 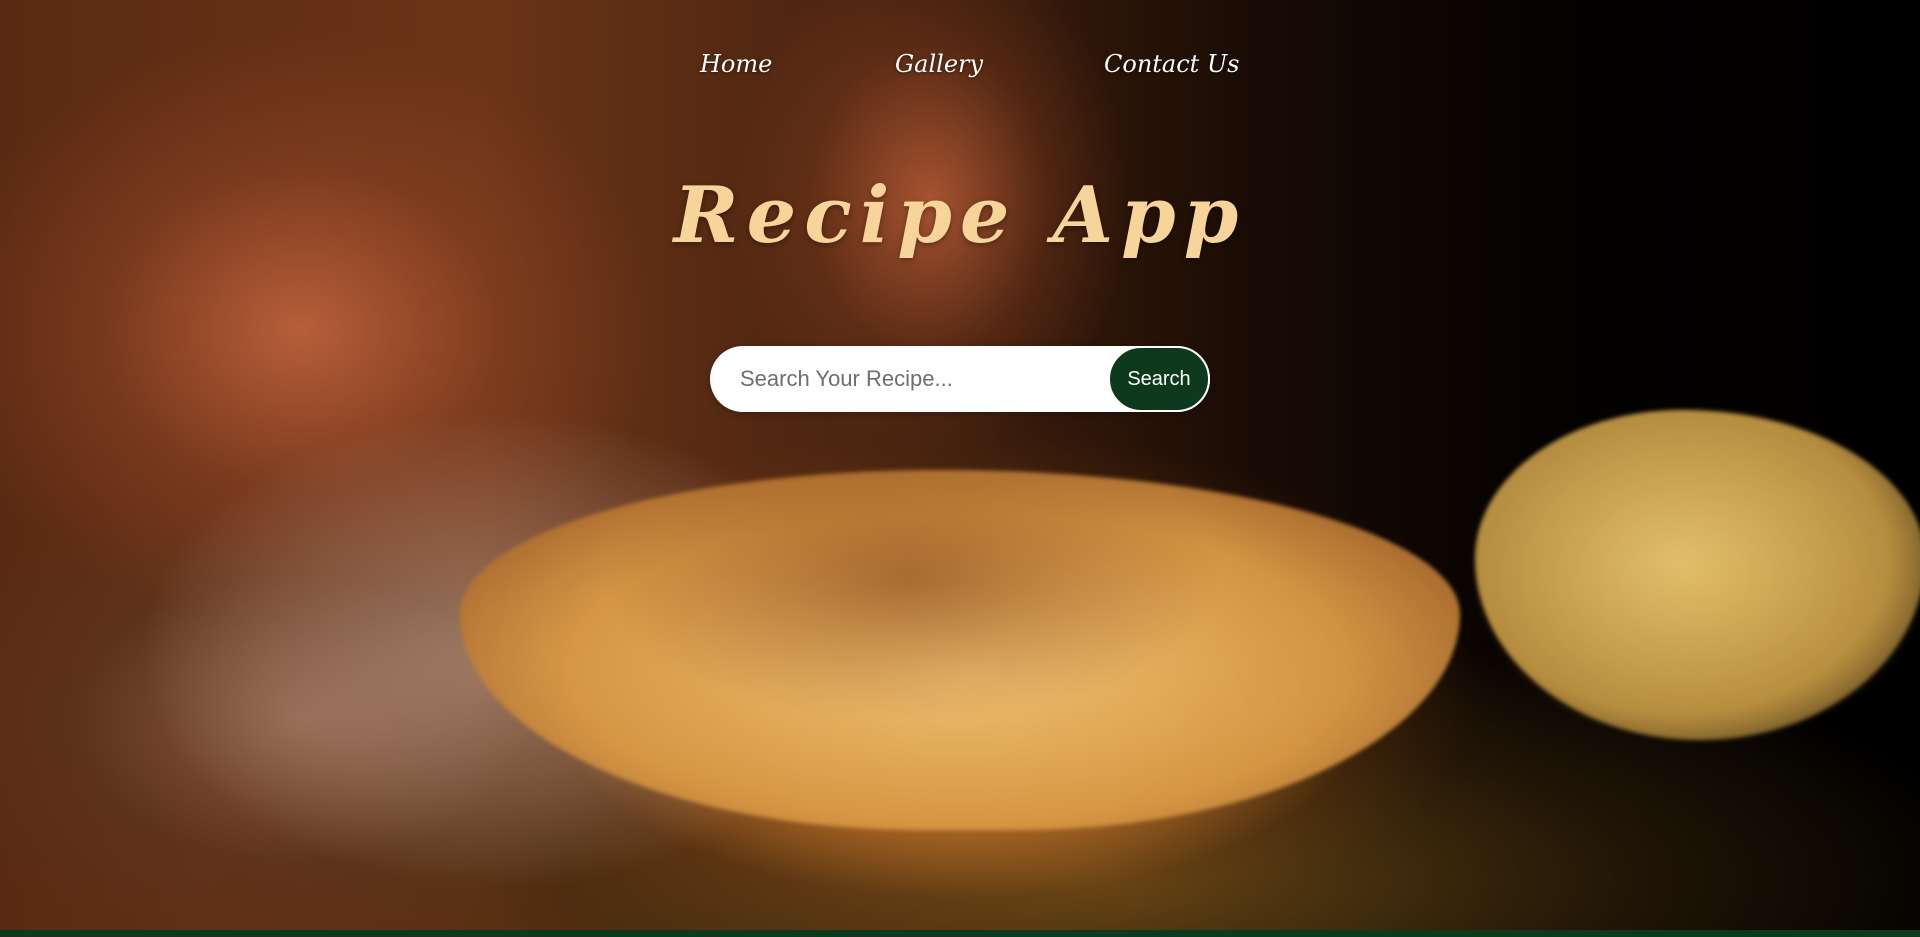 I want to click on page-title: Recipe App, so click(x=960, y=215).